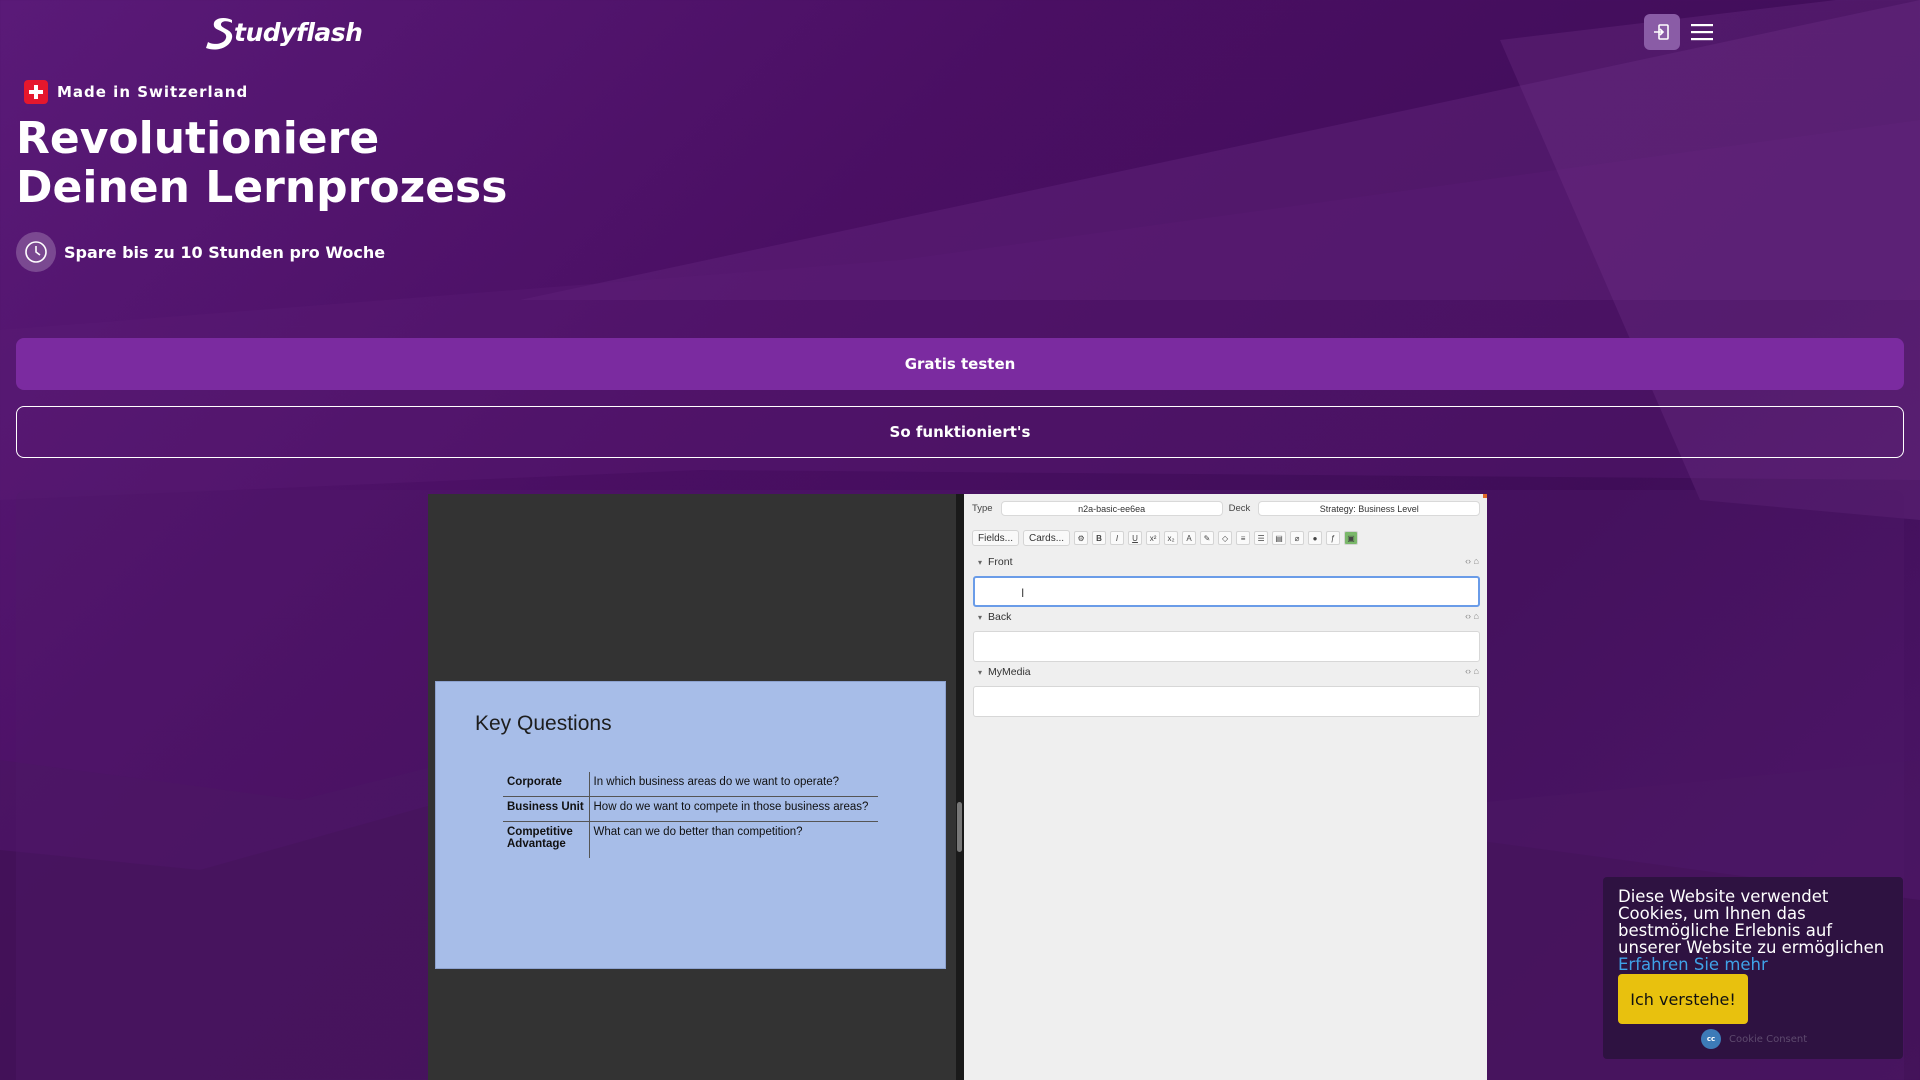  What do you see at coordinates (1239, 508) in the screenshot?
I see `deck-label: Deck` at bounding box center [1239, 508].